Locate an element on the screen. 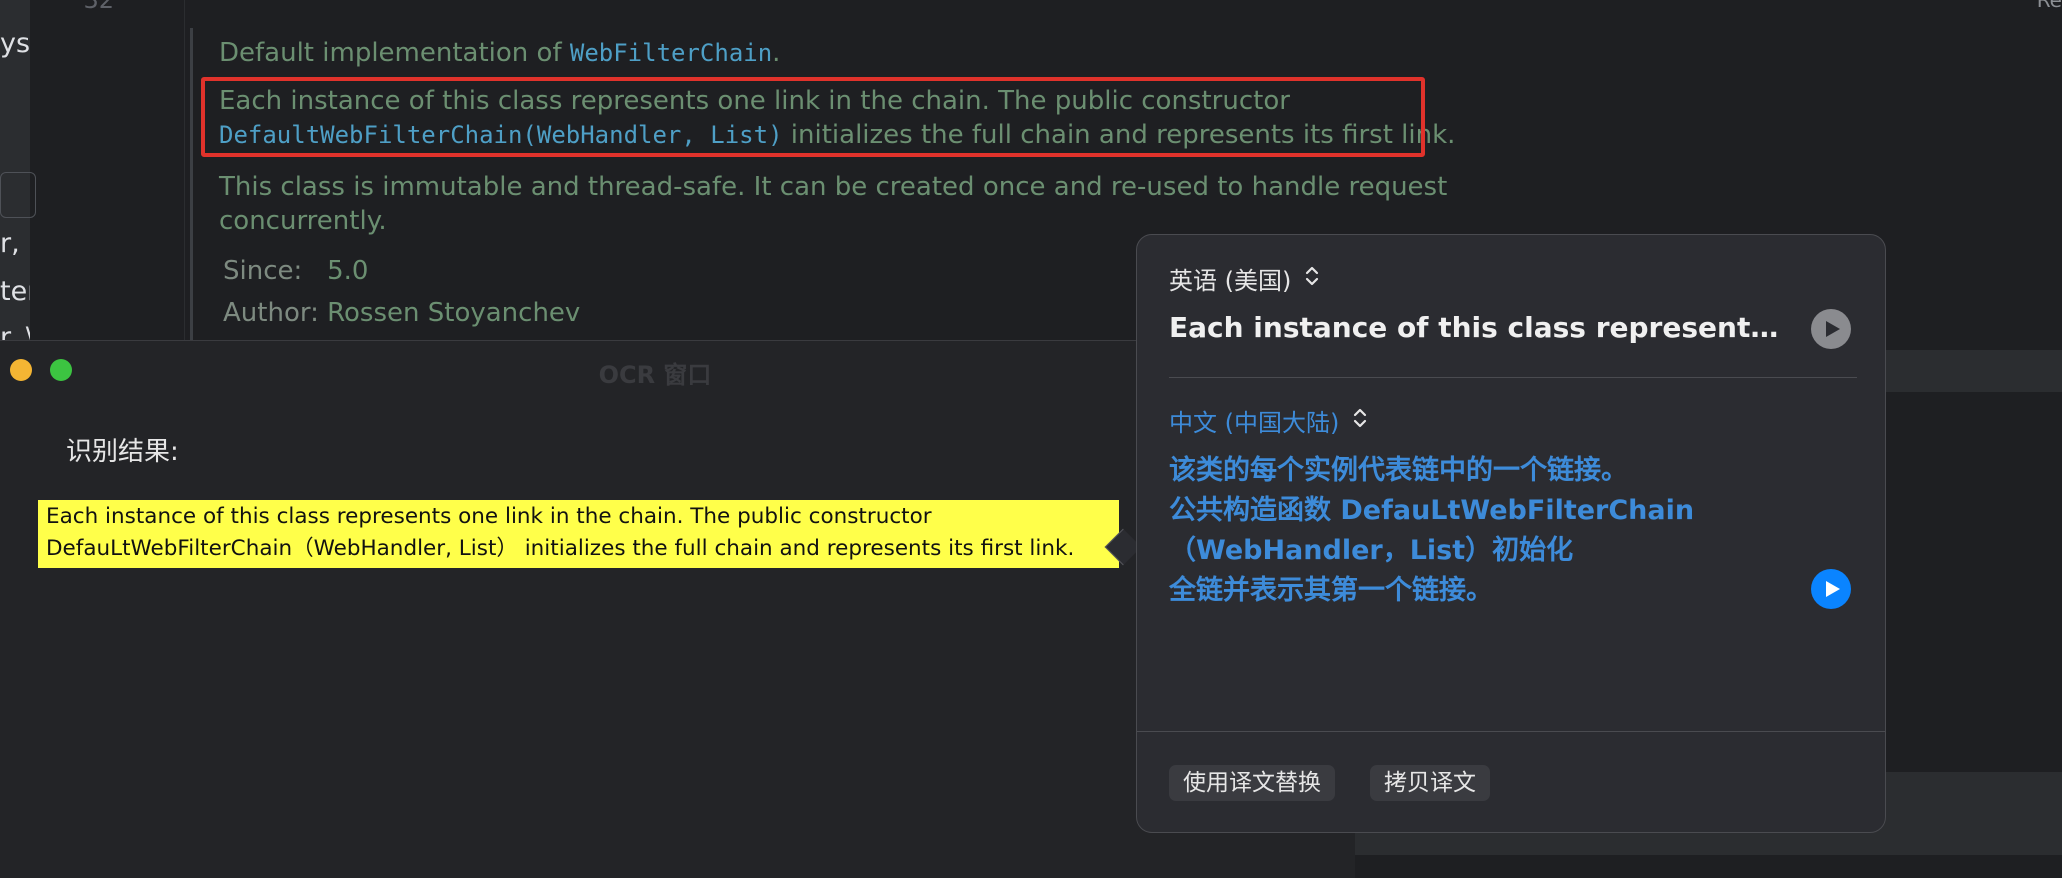 The height and width of the screenshot is (878, 2062). editor-gutter: 32 is located at coordinates (92, 175).